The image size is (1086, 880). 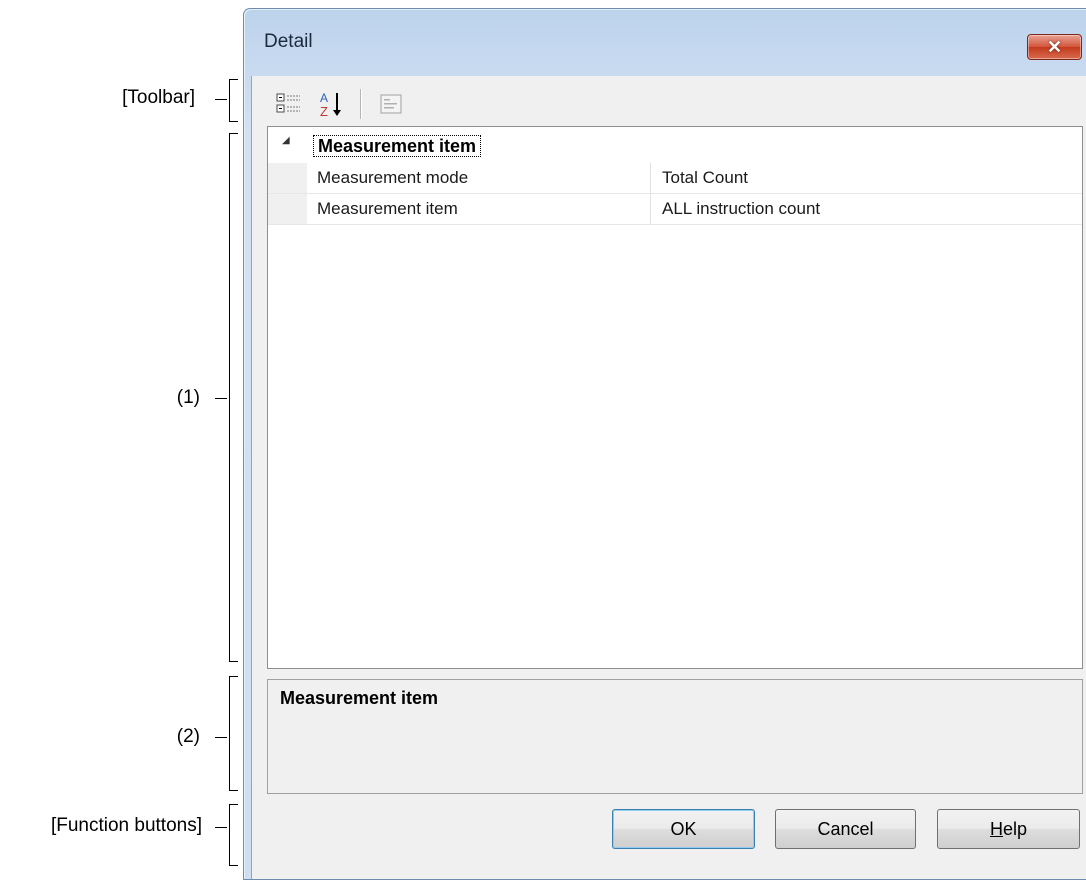 I want to click on property-row: Measurement item ALL instruction count, so click(x=675, y=209).